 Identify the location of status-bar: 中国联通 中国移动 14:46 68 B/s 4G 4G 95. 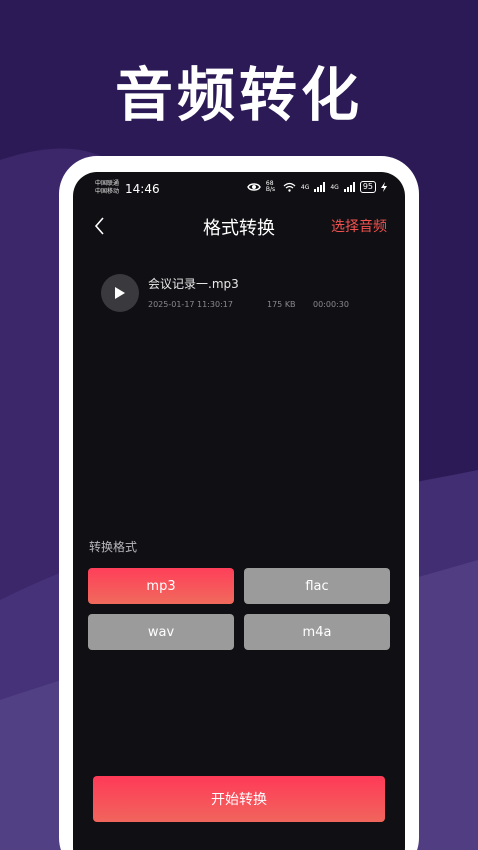
(239, 187).